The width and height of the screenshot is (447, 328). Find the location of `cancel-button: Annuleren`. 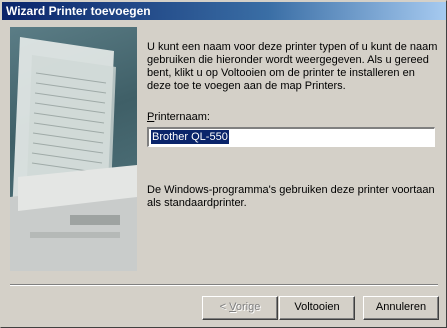

cancel-button: Annuleren is located at coordinates (401, 308).